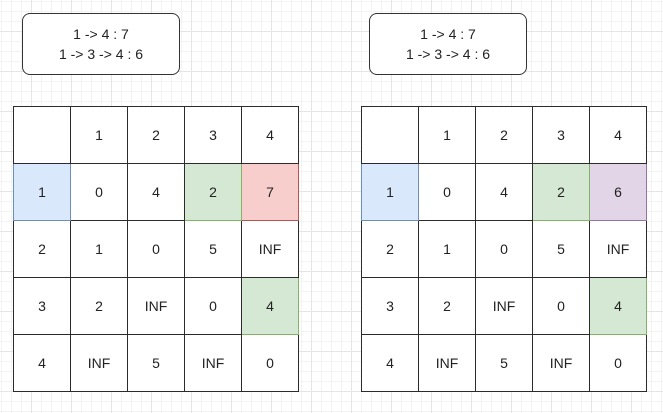  What do you see at coordinates (101, 44) in the screenshot?
I see `path-note-before: 1 -> 4 : 7 1 -> 3 -> 4 : 6` at bounding box center [101, 44].